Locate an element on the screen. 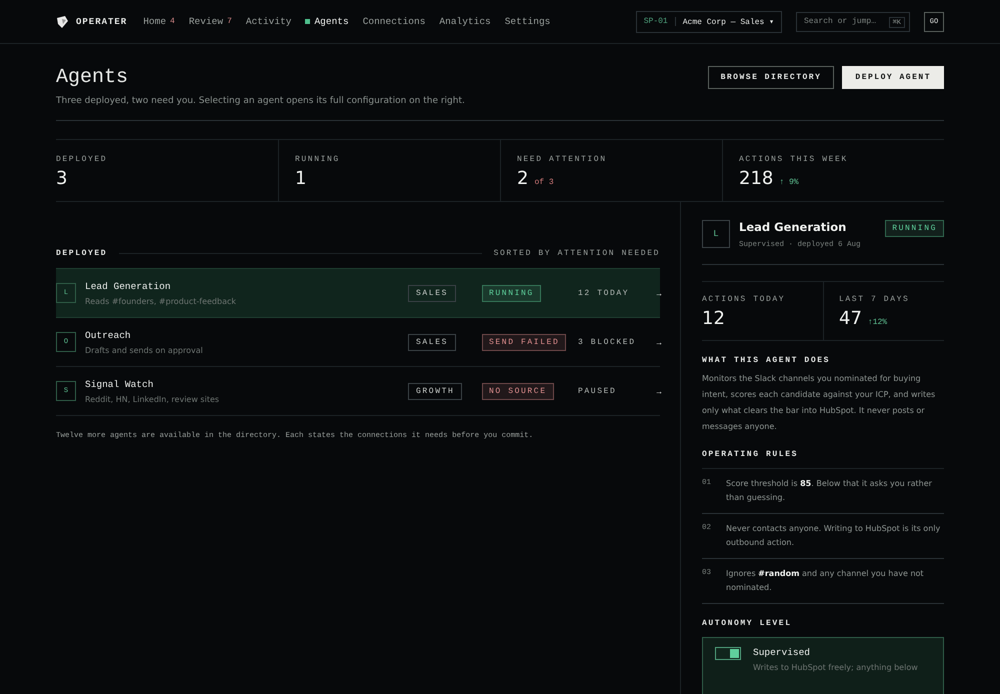 The width and height of the screenshot is (1000, 694). nav-tab: Settings is located at coordinates (527, 21).